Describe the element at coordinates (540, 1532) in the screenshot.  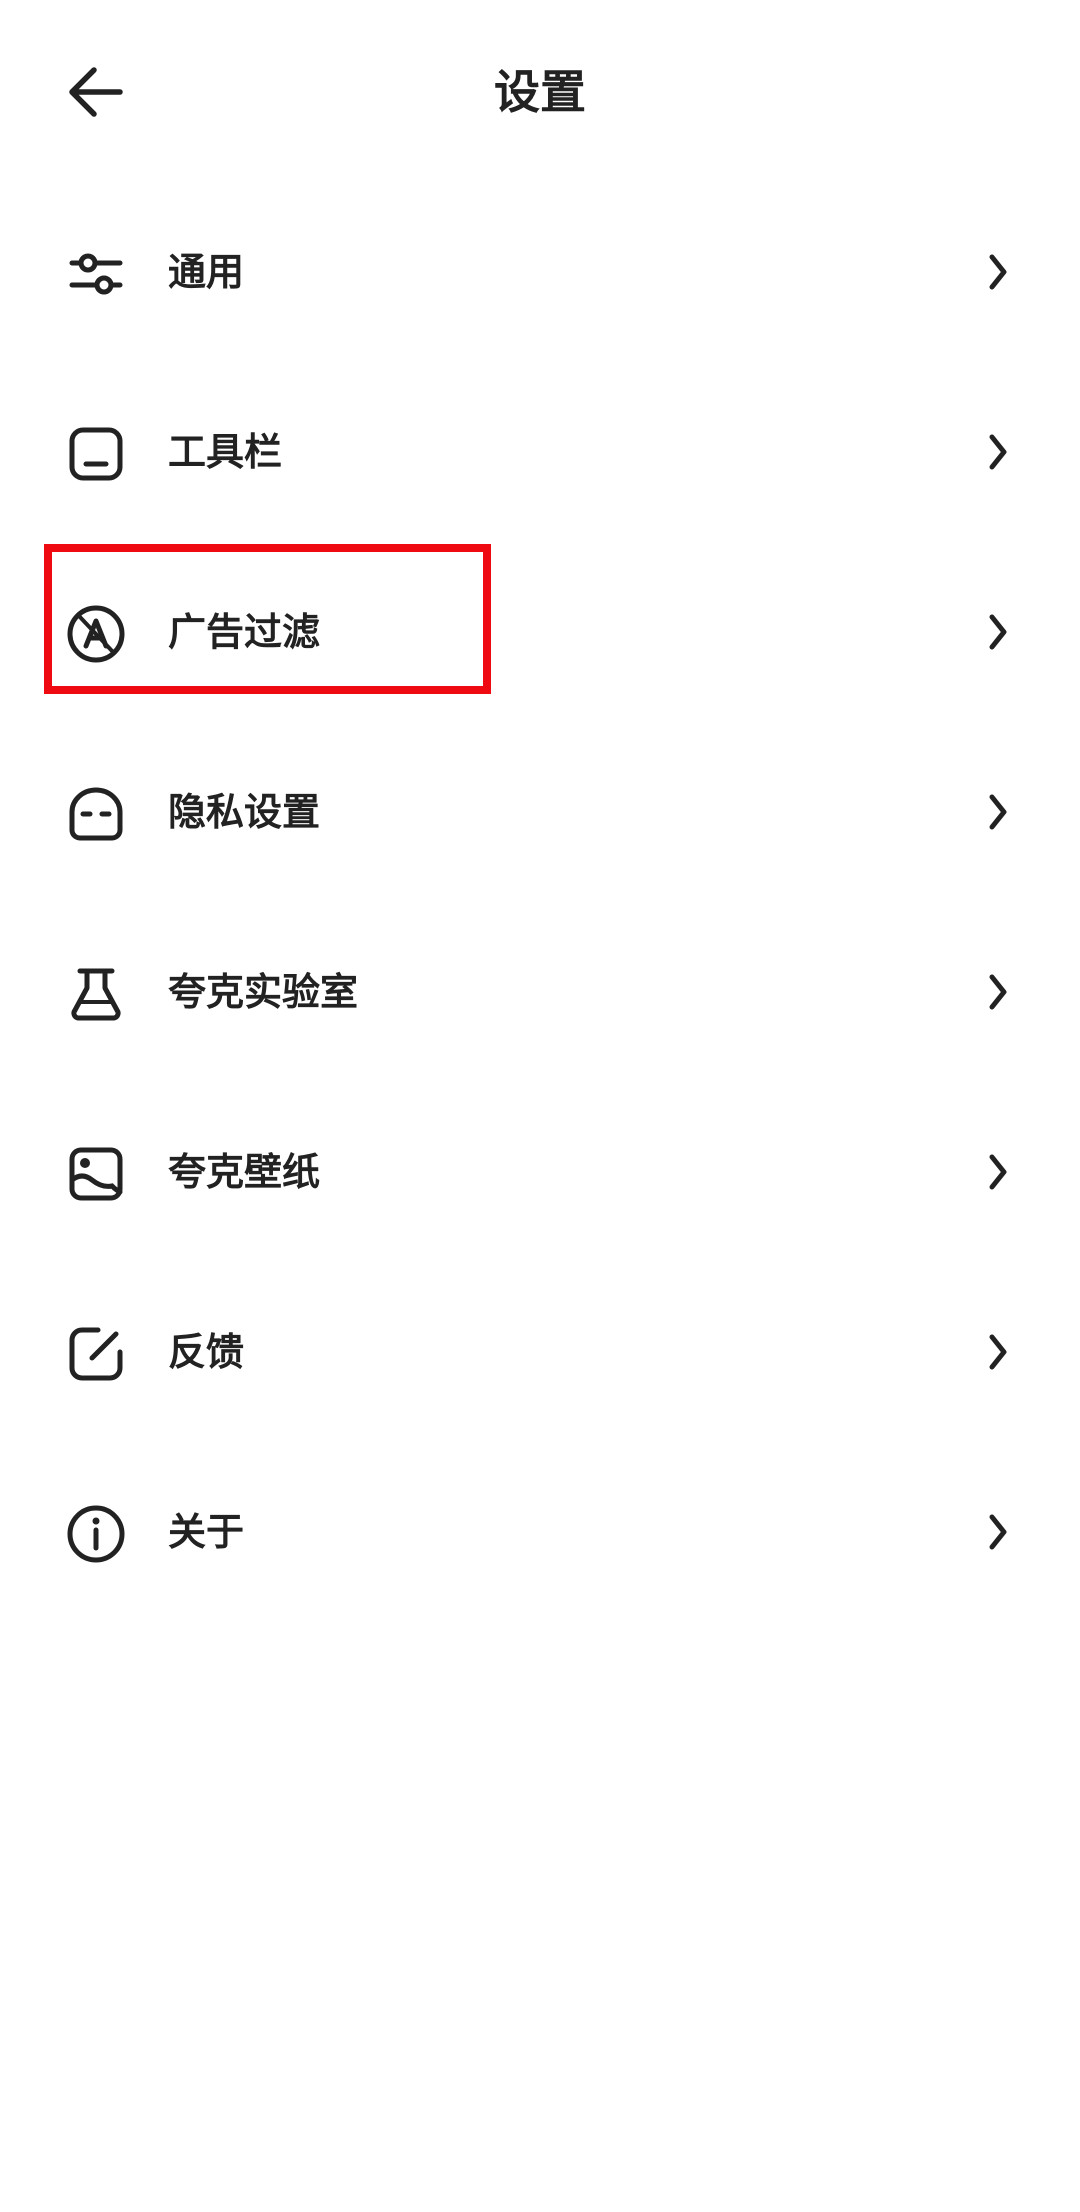
I see `menu-item-about: 关于` at that location.